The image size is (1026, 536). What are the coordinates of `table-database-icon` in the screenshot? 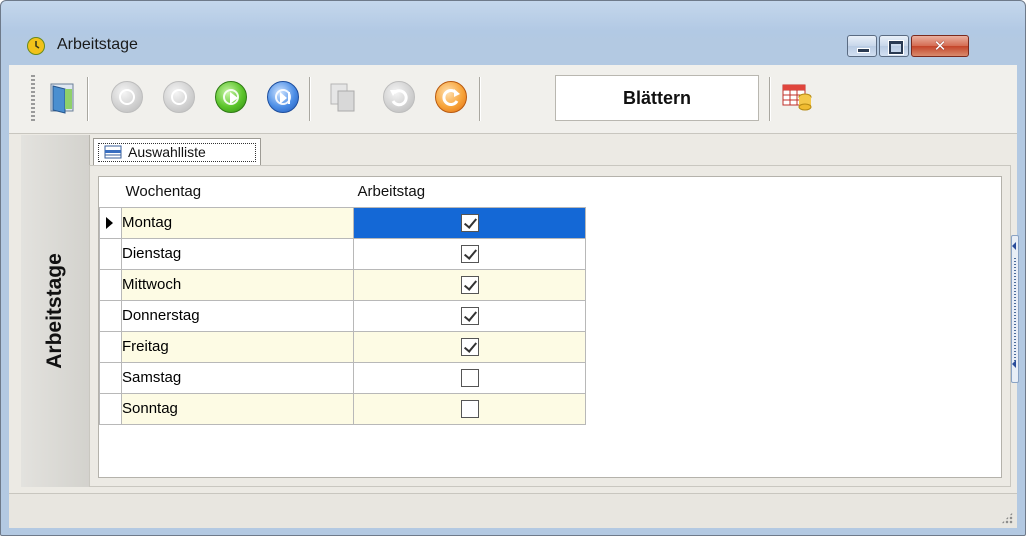 It's located at (797, 97).